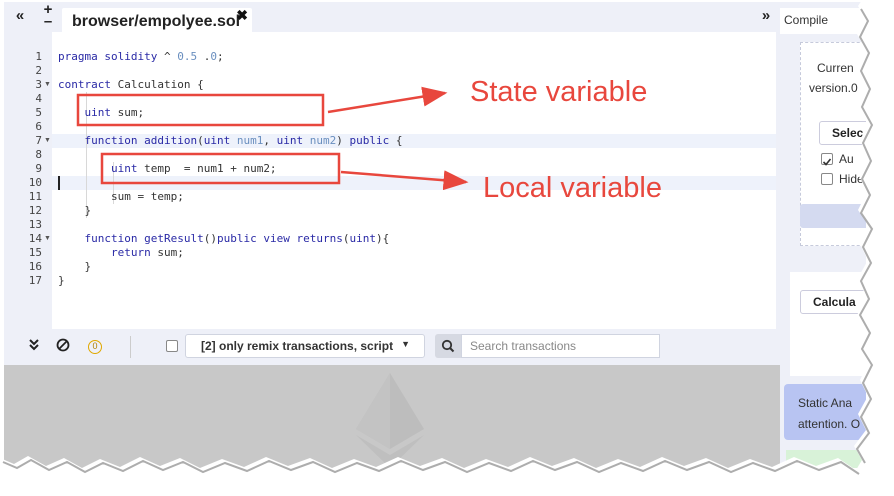  What do you see at coordinates (272, 138) in the screenshot?
I see `annotation-overlay` at bounding box center [272, 138].